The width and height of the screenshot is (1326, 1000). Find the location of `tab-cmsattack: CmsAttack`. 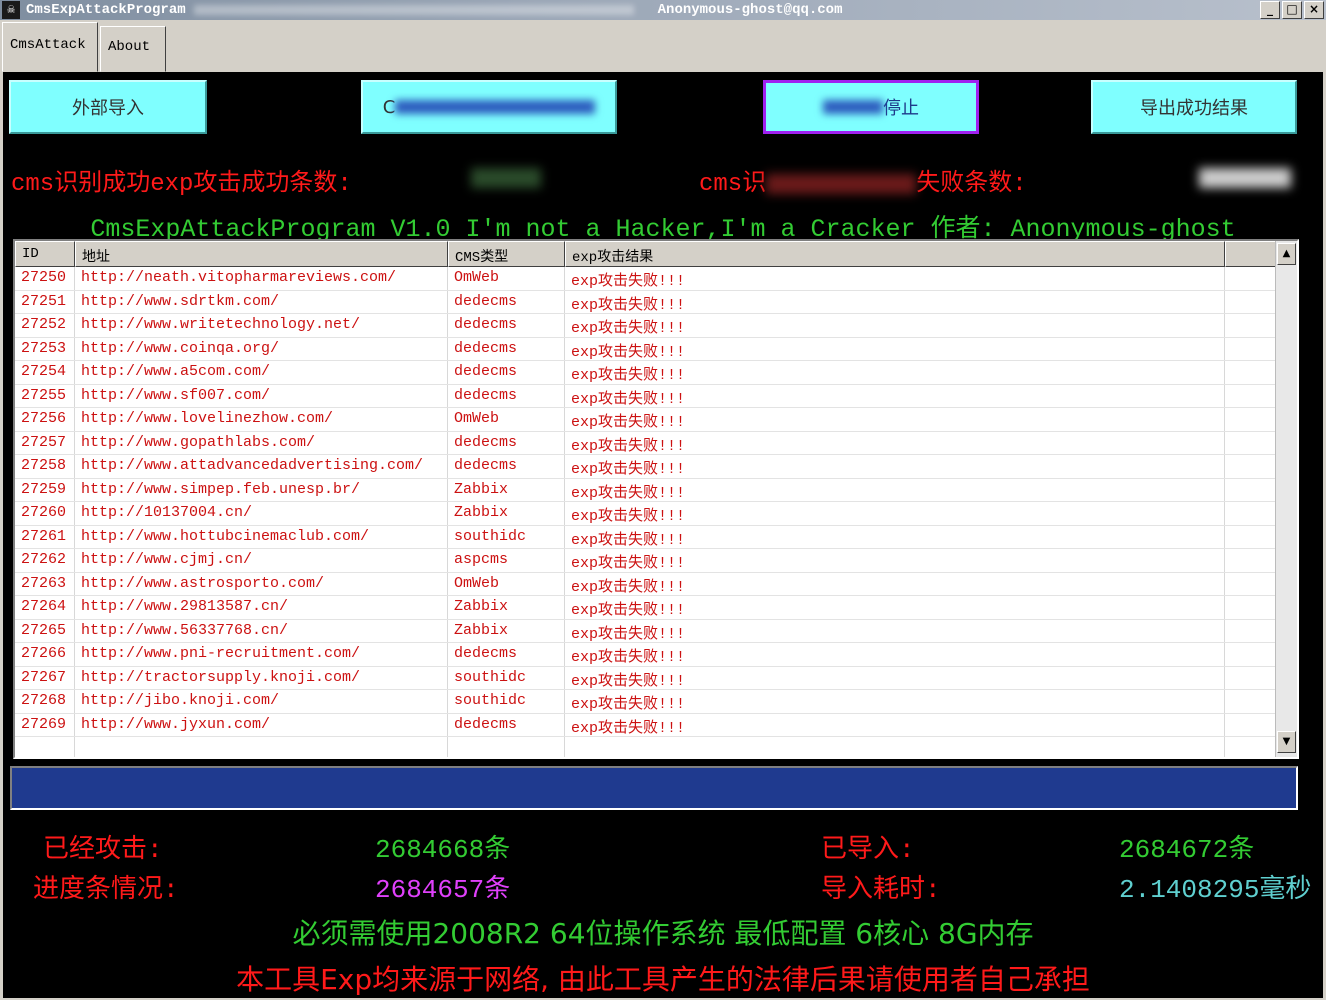

tab-cmsattack: CmsAttack is located at coordinates (50, 47).